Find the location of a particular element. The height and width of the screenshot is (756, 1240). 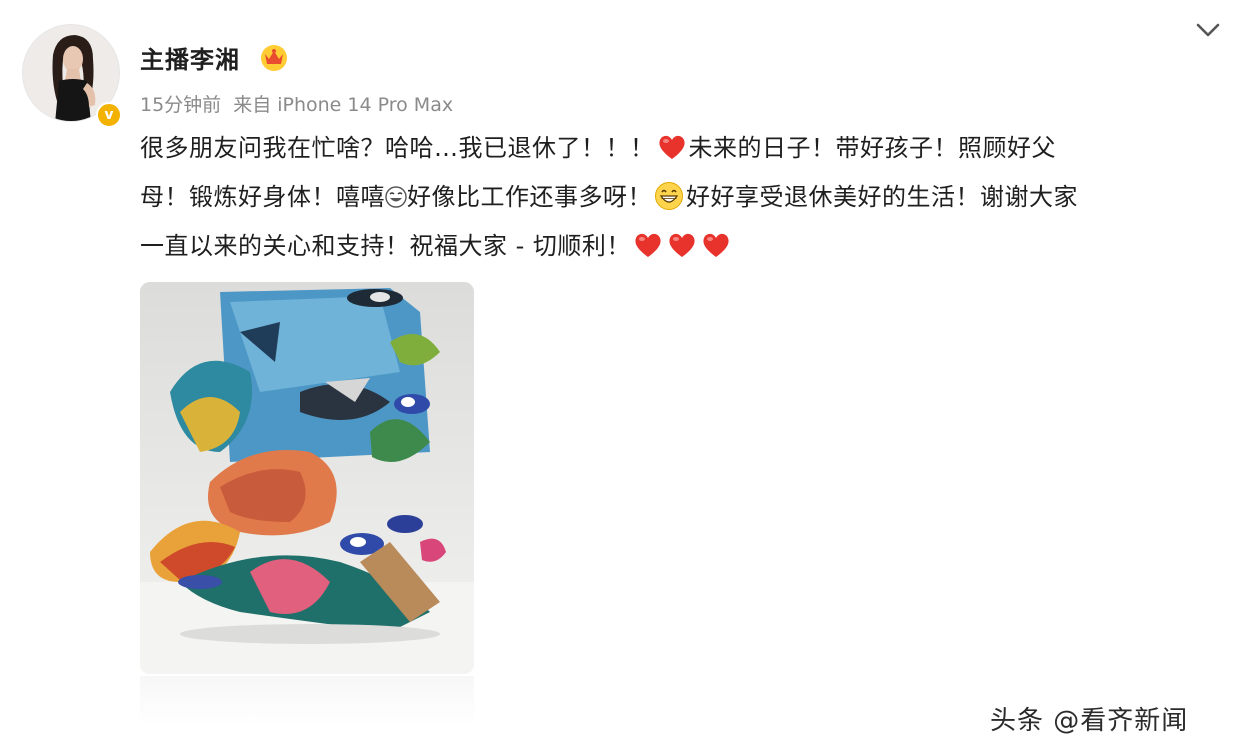

crown-icon is located at coordinates (274, 58).